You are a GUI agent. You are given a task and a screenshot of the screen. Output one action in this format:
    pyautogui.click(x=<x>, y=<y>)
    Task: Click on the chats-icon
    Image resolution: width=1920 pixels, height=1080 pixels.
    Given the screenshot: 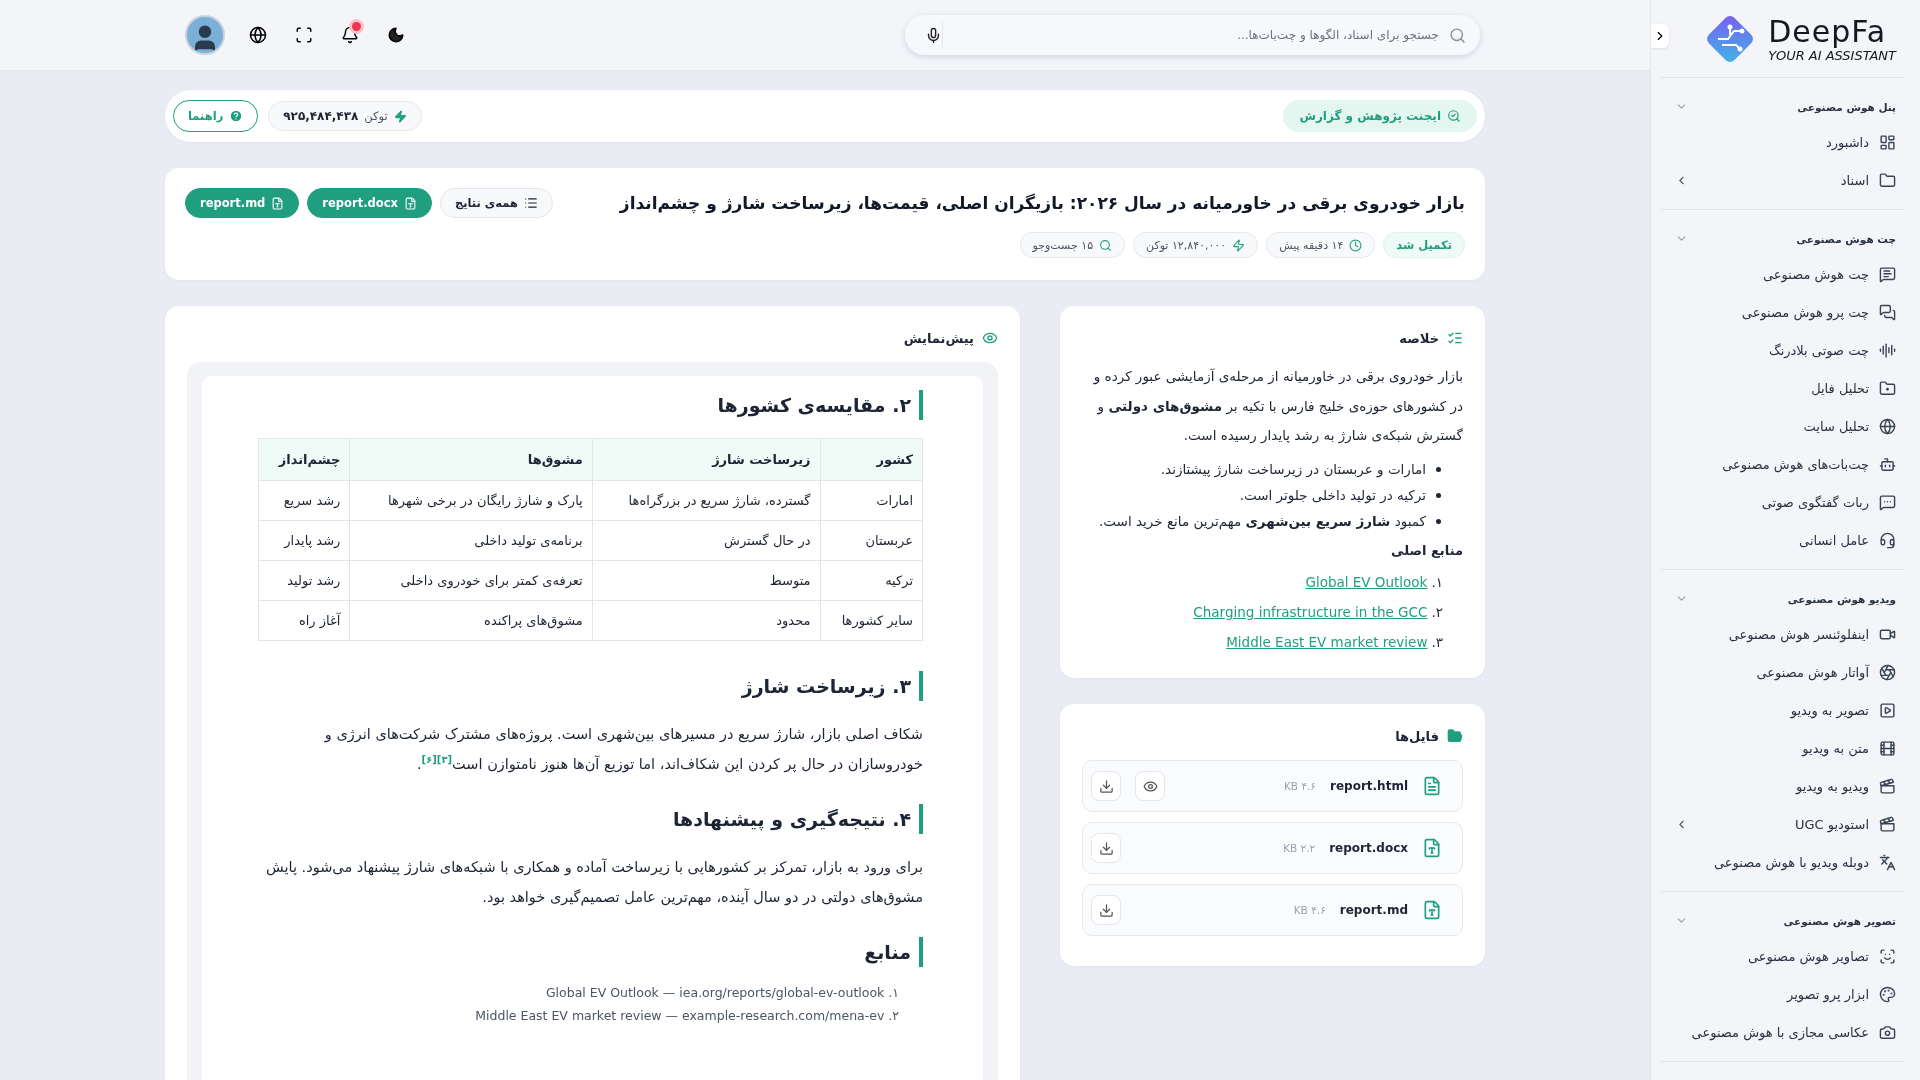 What is the action you would take?
    pyautogui.click(x=1887, y=312)
    